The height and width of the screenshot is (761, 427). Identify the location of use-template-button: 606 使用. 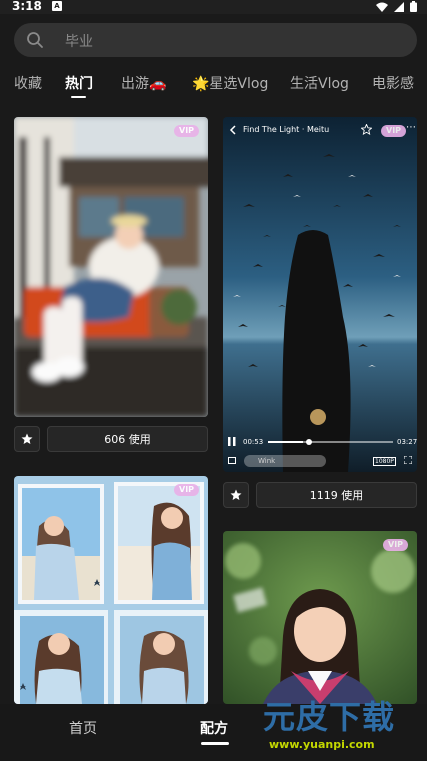
(127, 439).